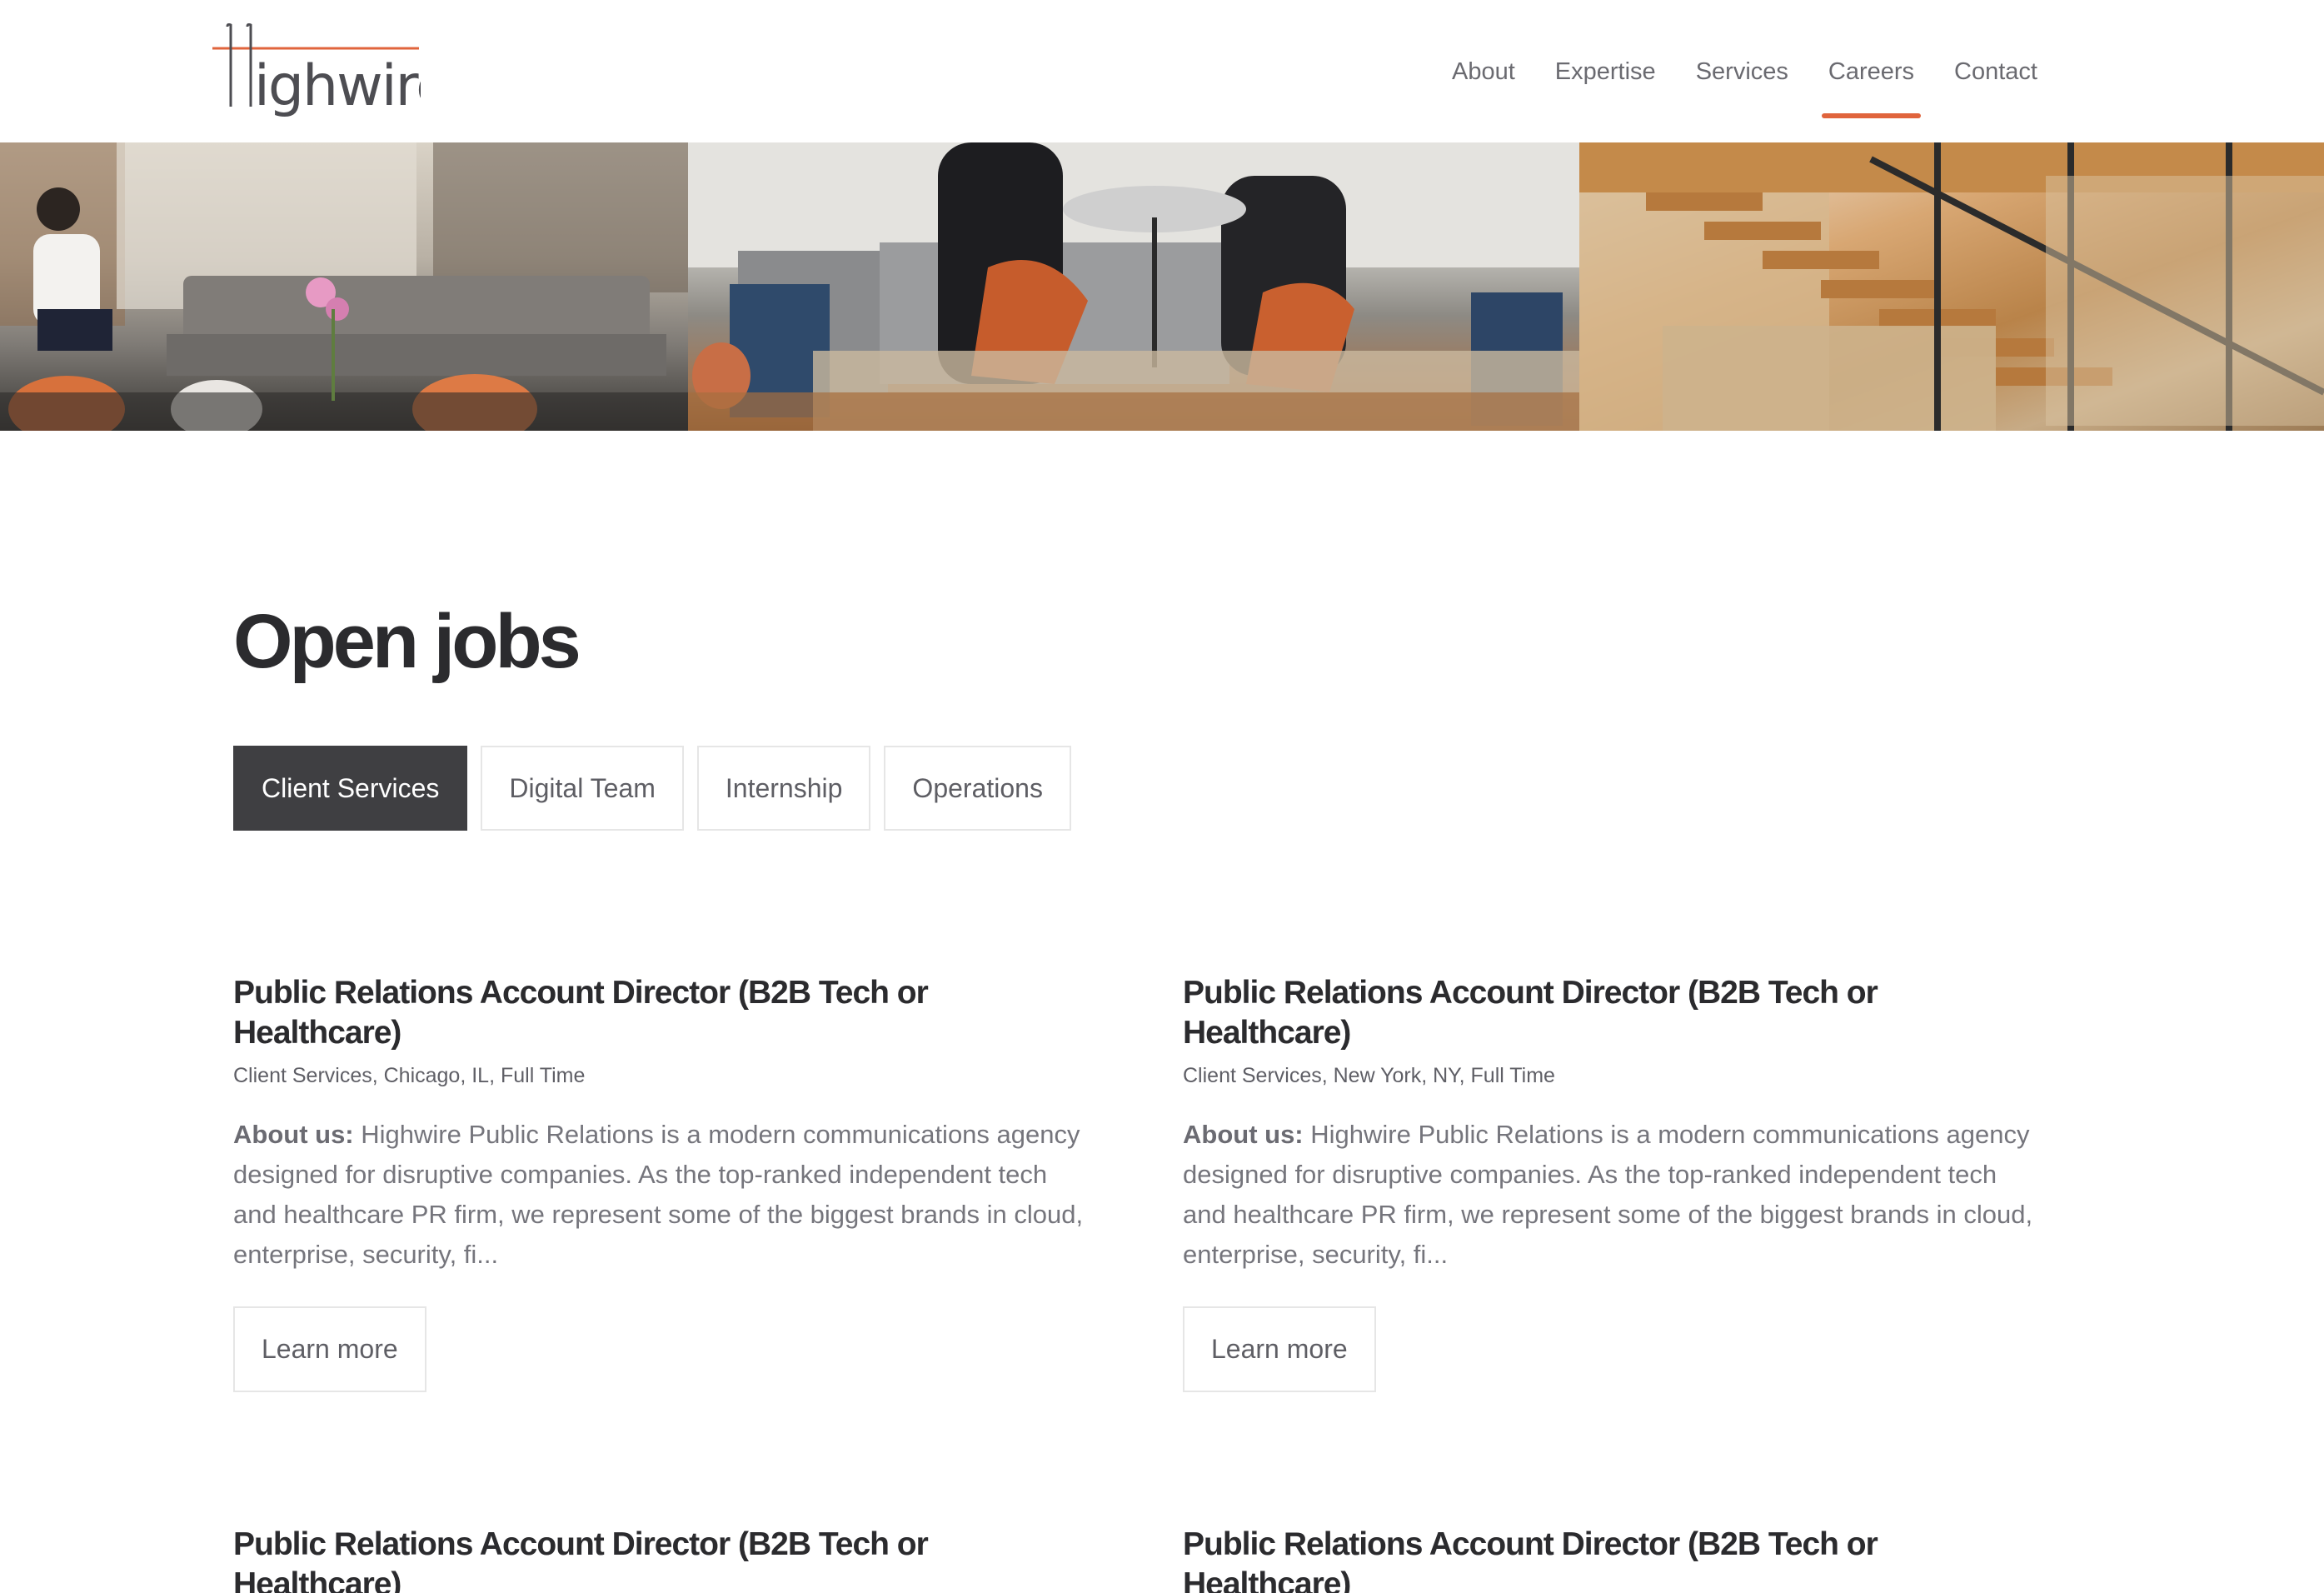 This screenshot has width=2324, height=1593. I want to click on highwire-logo: ighwire, so click(316, 71).